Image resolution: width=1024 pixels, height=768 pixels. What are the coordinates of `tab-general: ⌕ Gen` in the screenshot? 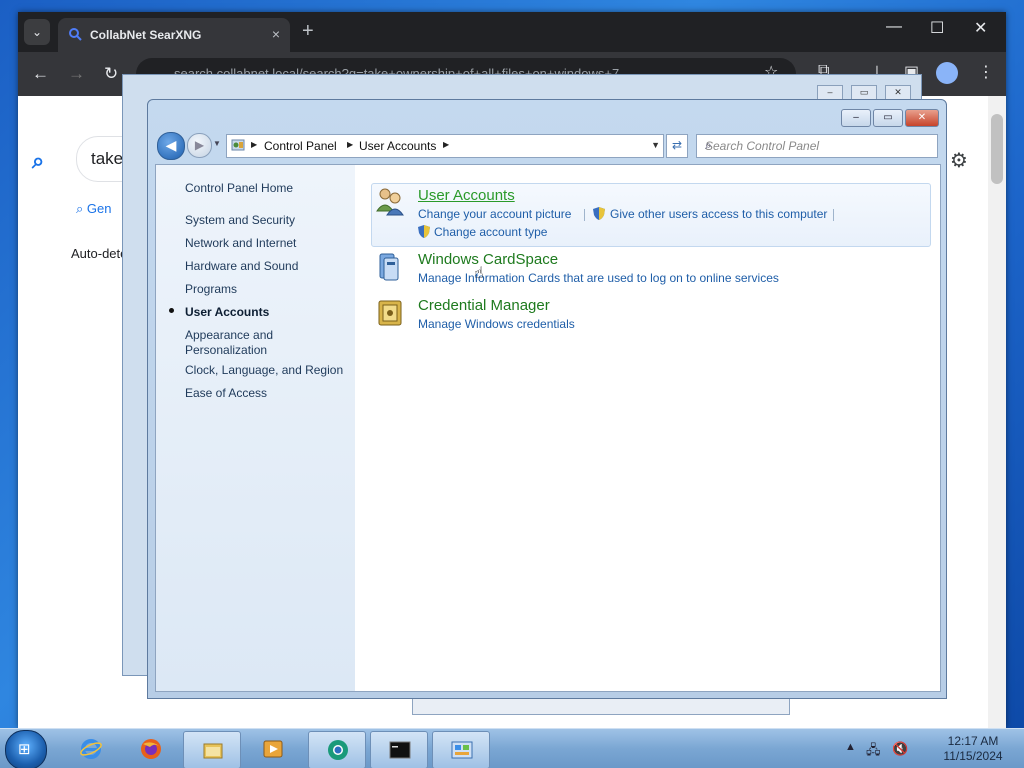 It's located at (93, 209).